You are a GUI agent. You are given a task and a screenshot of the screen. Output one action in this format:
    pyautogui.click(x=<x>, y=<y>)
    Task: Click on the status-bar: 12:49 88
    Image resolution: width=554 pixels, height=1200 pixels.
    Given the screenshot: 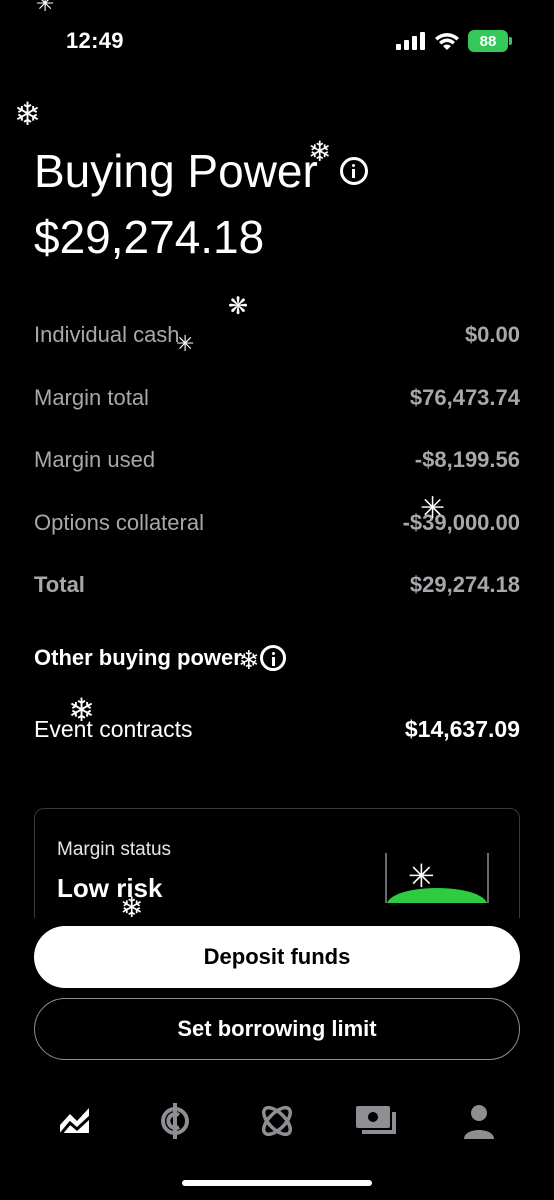 What is the action you would take?
    pyautogui.click(x=277, y=40)
    